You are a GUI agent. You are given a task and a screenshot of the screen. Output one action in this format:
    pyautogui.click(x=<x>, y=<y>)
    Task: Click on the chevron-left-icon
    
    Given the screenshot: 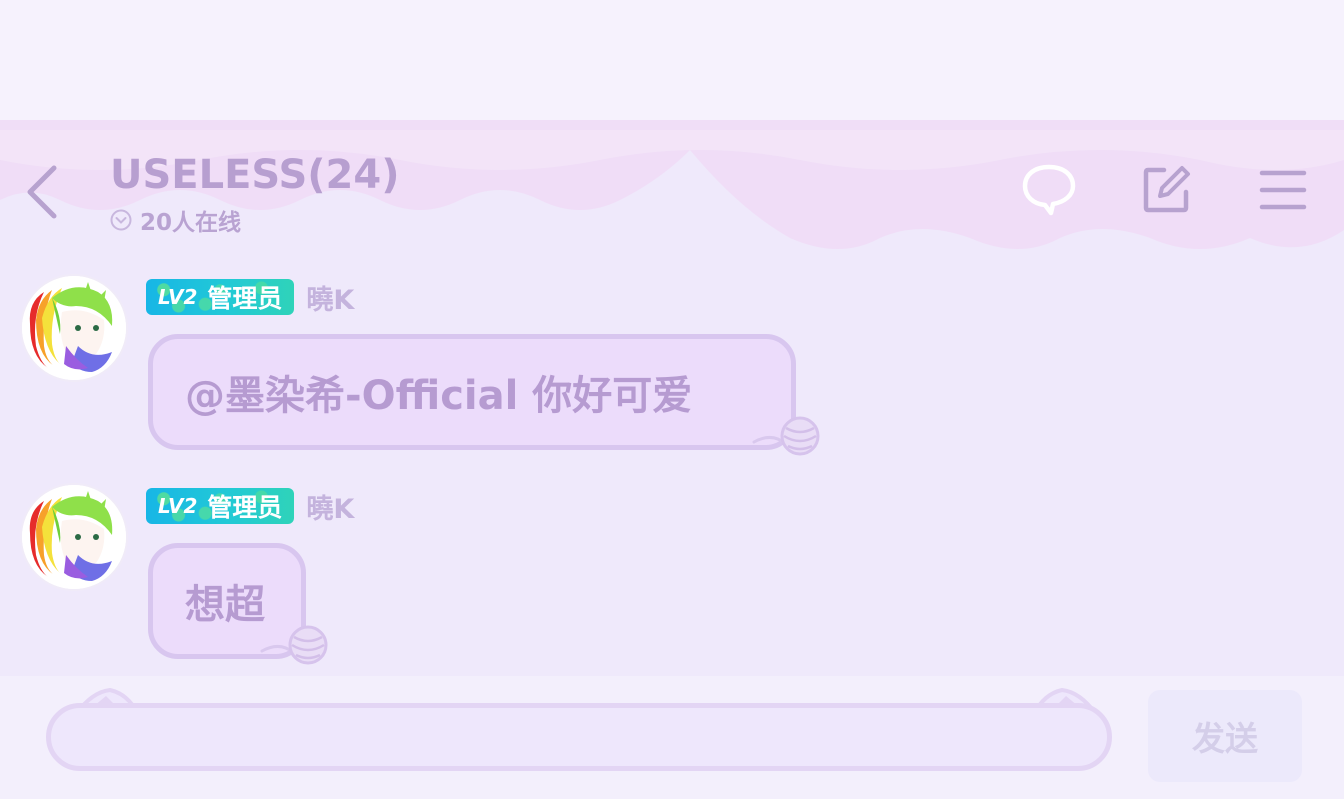 What is the action you would take?
    pyautogui.click(x=42, y=192)
    